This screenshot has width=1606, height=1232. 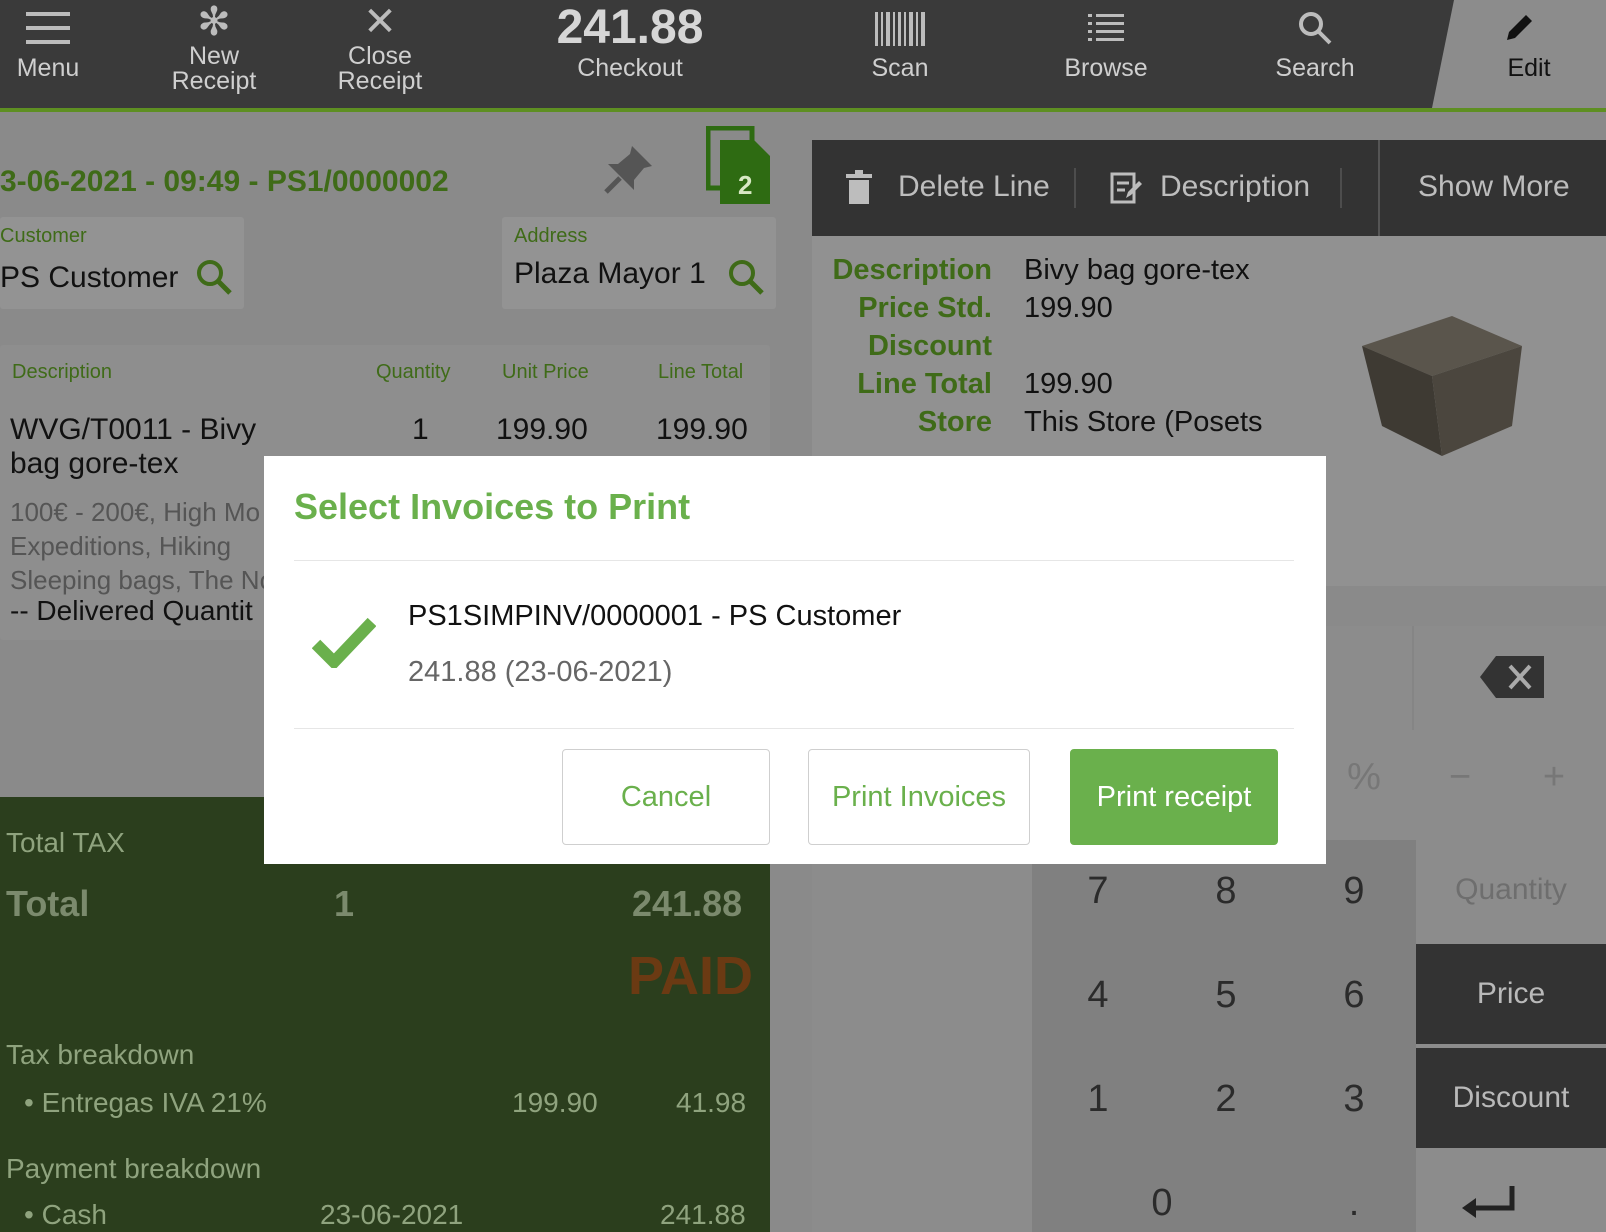 I want to click on invoice-subtitle: 241.88 (23-06-2021), so click(x=540, y=672).